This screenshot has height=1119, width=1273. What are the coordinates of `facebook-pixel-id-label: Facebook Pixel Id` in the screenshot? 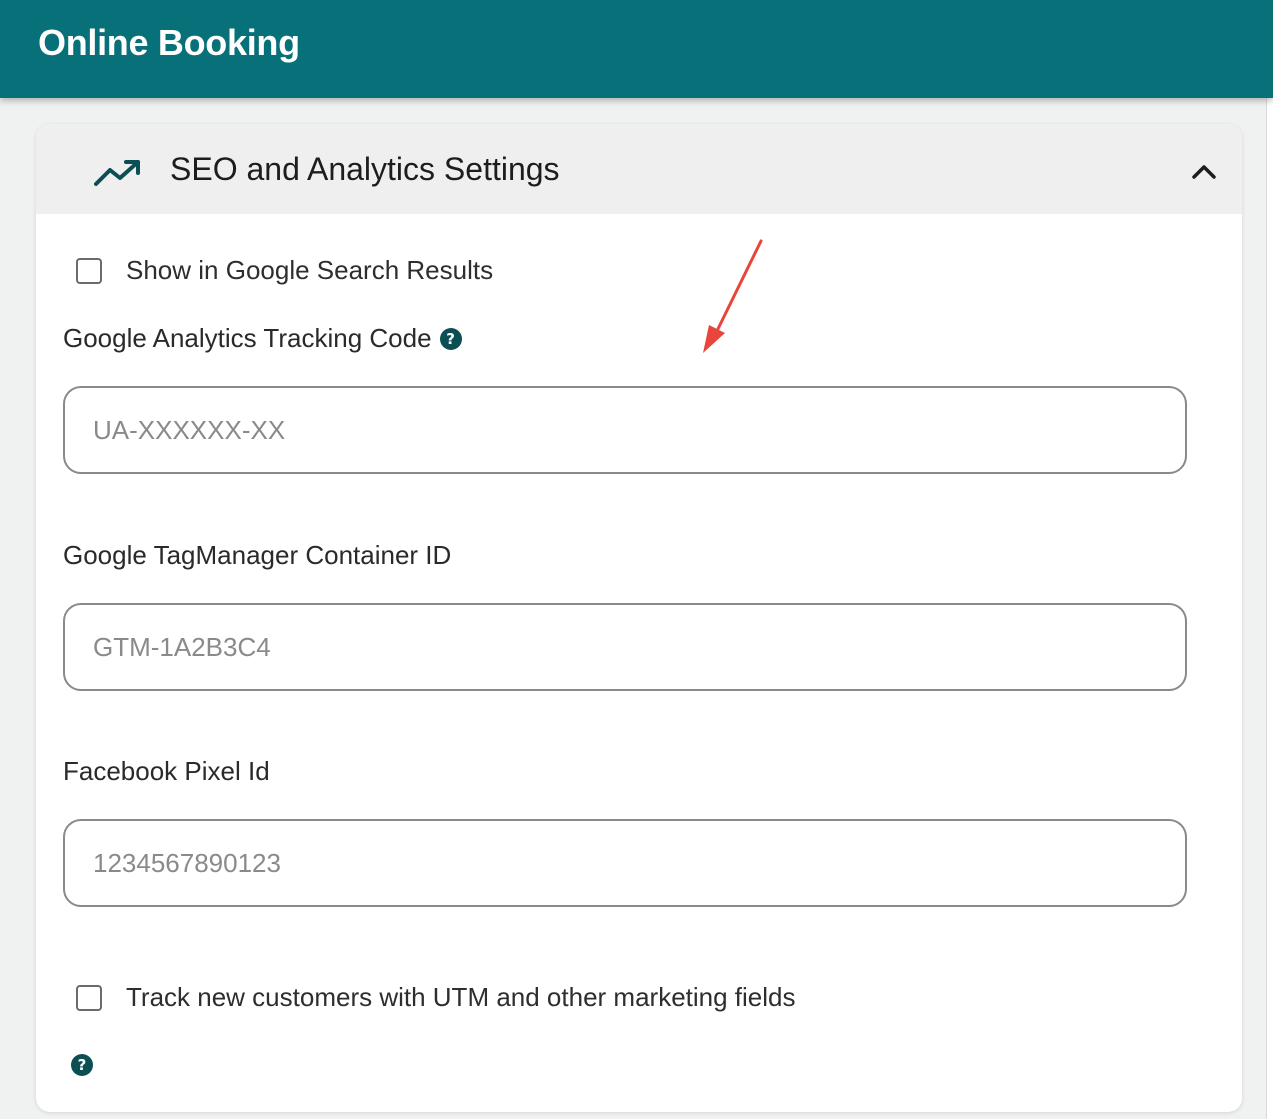 It's located at (166, 771).